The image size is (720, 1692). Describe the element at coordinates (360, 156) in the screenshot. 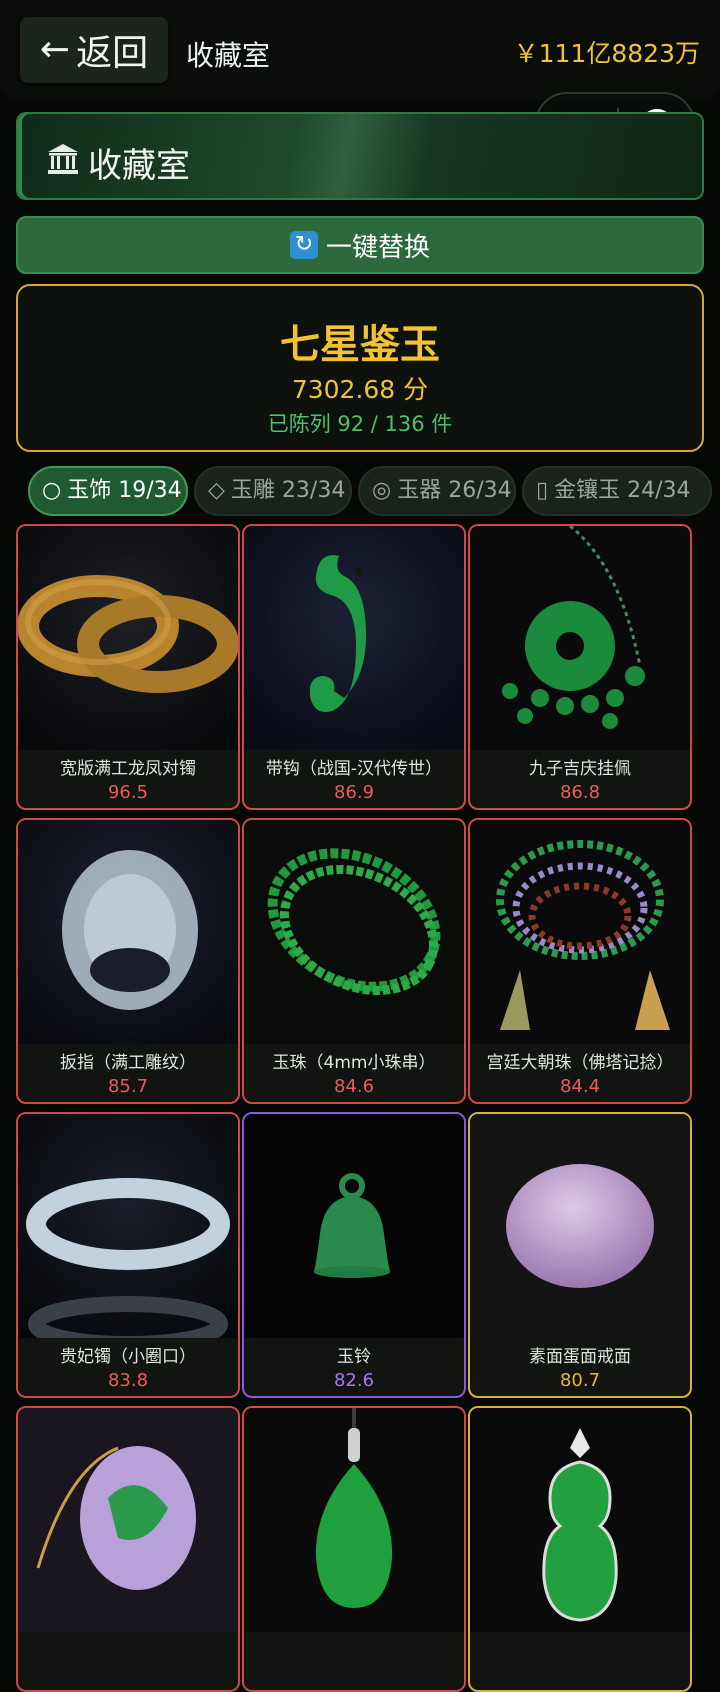

I see `collection-banner: 收藏室` at that location.